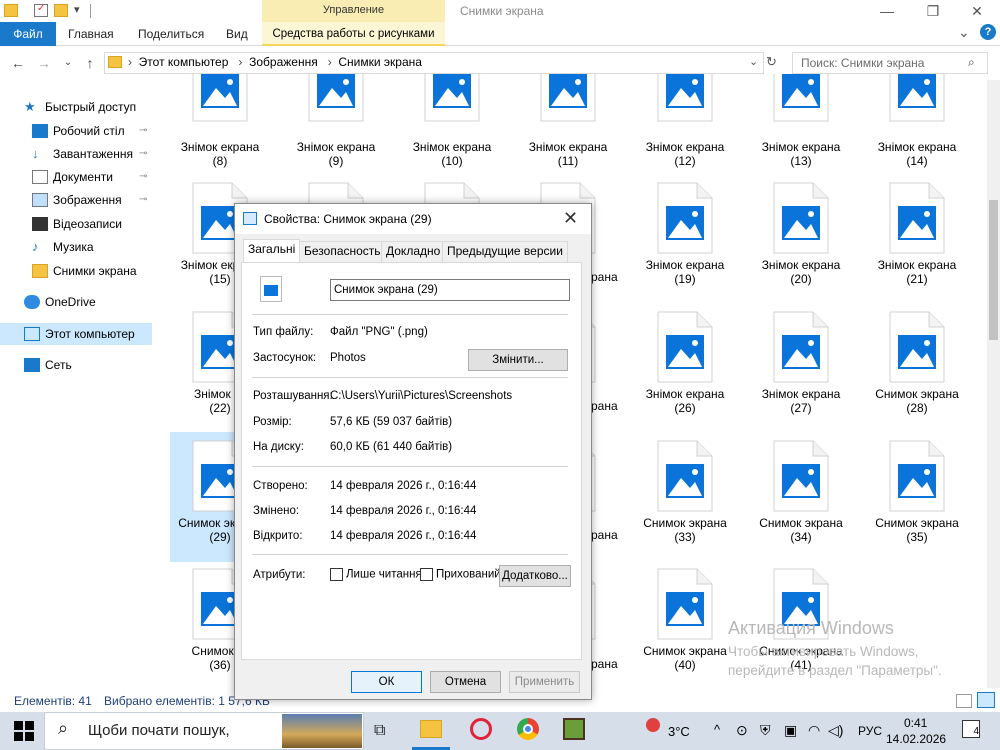 The height and width of the screenshot is (750, 1000). Describe the element at coordinates (237, 34) in the screenshot. I see `tab-view: Вид` at that location.